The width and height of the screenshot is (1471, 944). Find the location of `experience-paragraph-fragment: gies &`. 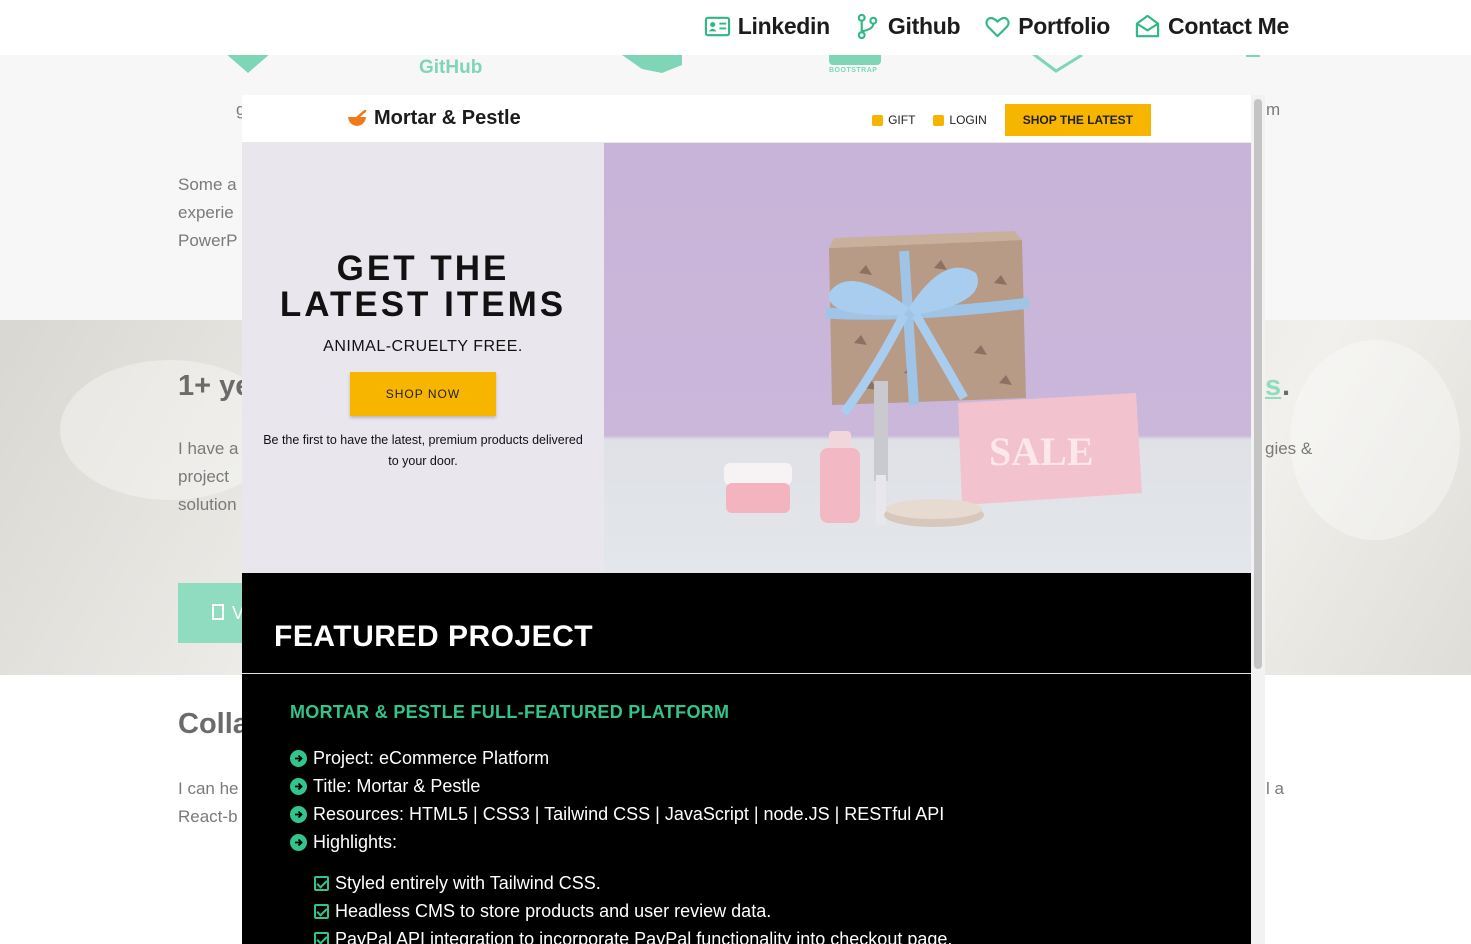

experience-paragraph-fragment: gies & is located at coordinates (1289, 448).